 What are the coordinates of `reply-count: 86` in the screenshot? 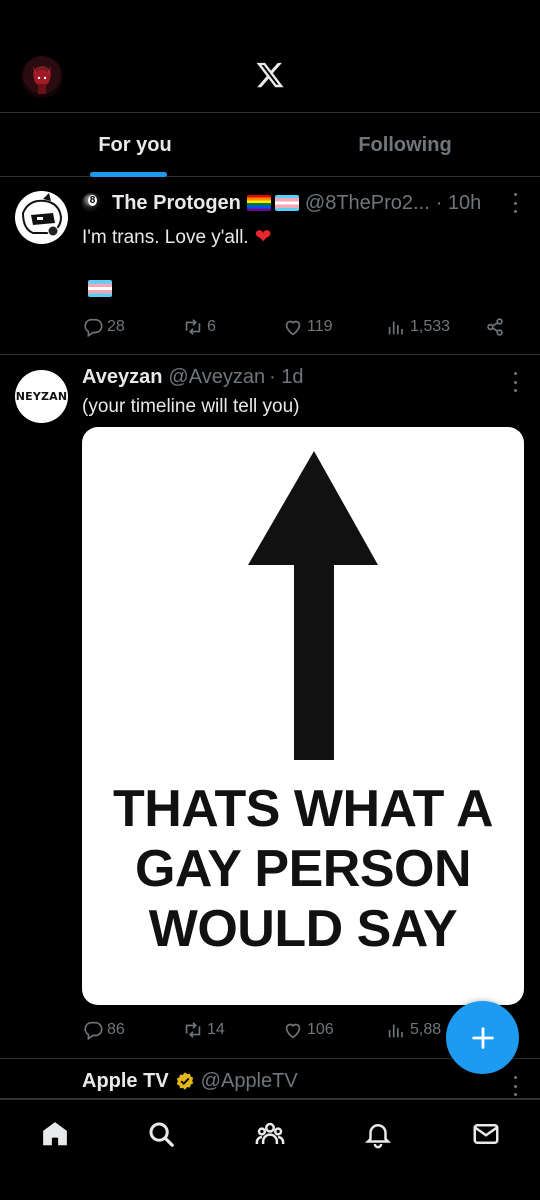 It's located at (116, 1029).